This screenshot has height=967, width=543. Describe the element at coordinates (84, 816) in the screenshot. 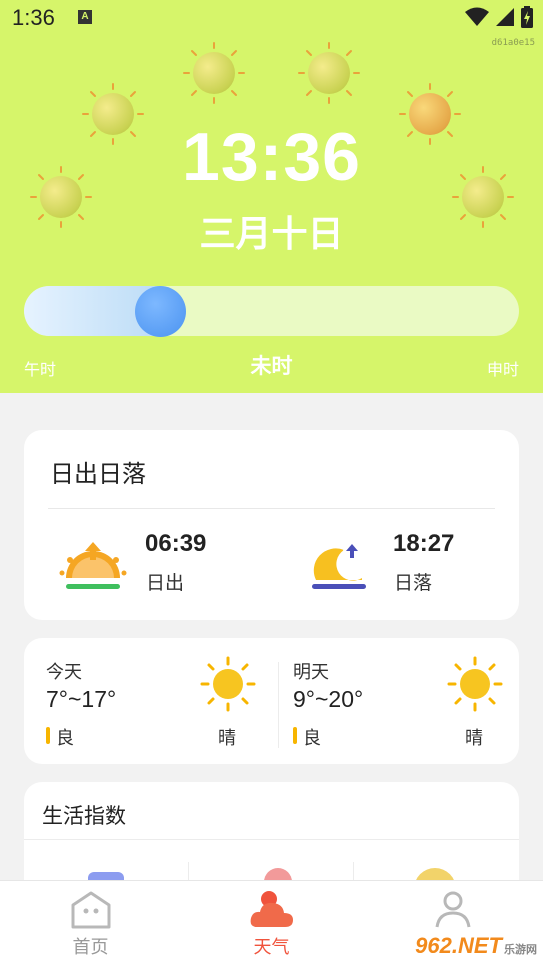

I see `card-title: 生活指数` at that location.